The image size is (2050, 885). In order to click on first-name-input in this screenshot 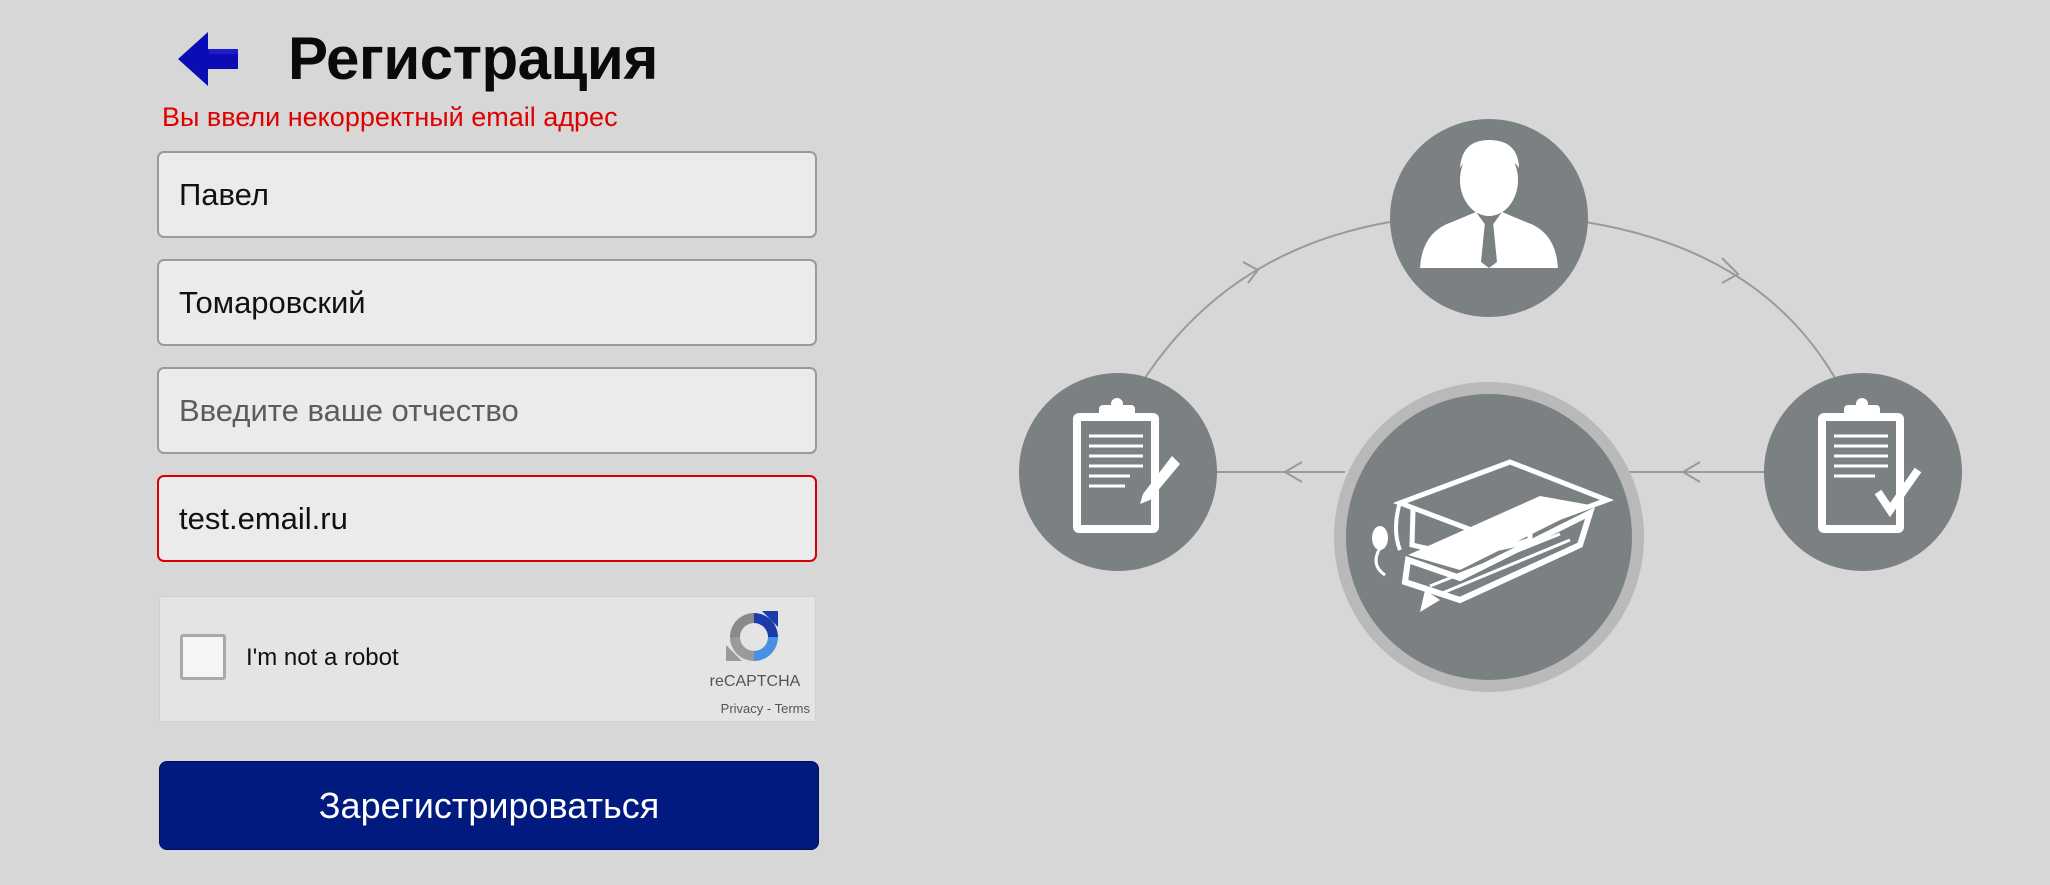, I will do `click(487, 194)`.